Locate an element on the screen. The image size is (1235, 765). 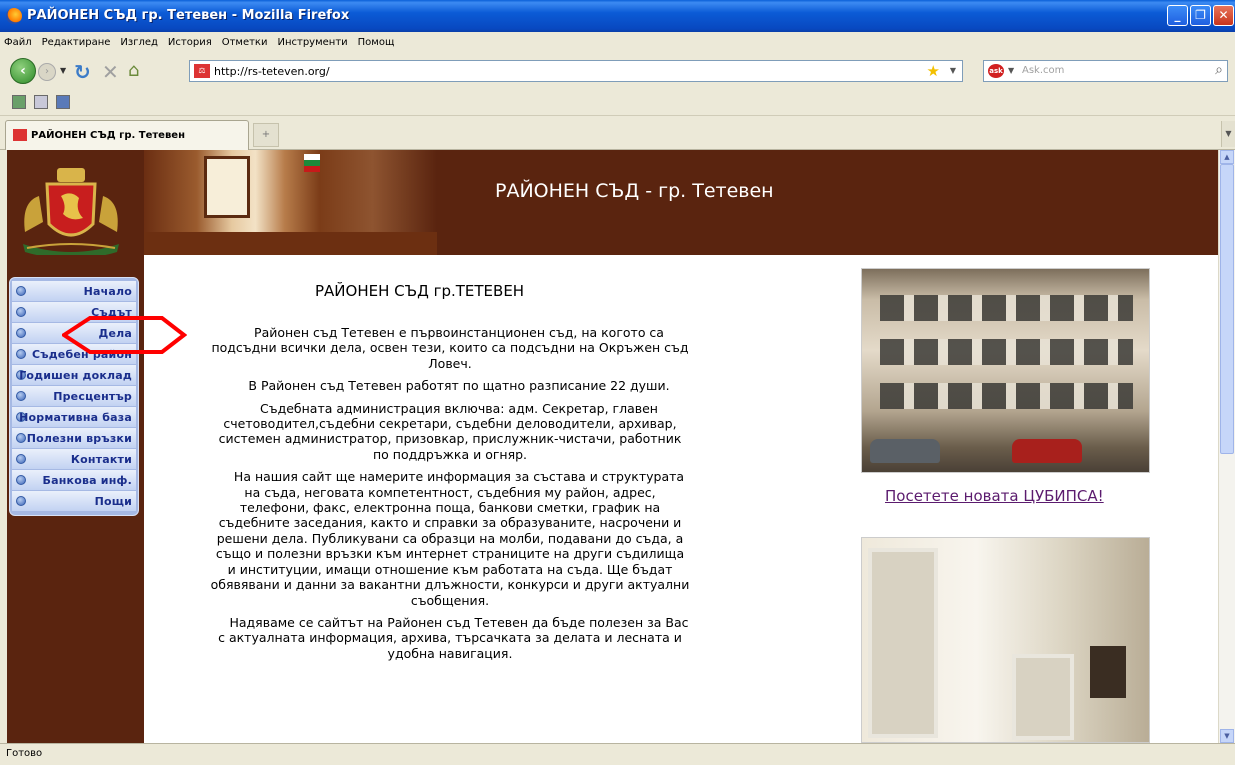
menu-file: Файл is located at coordinates (18, 42).